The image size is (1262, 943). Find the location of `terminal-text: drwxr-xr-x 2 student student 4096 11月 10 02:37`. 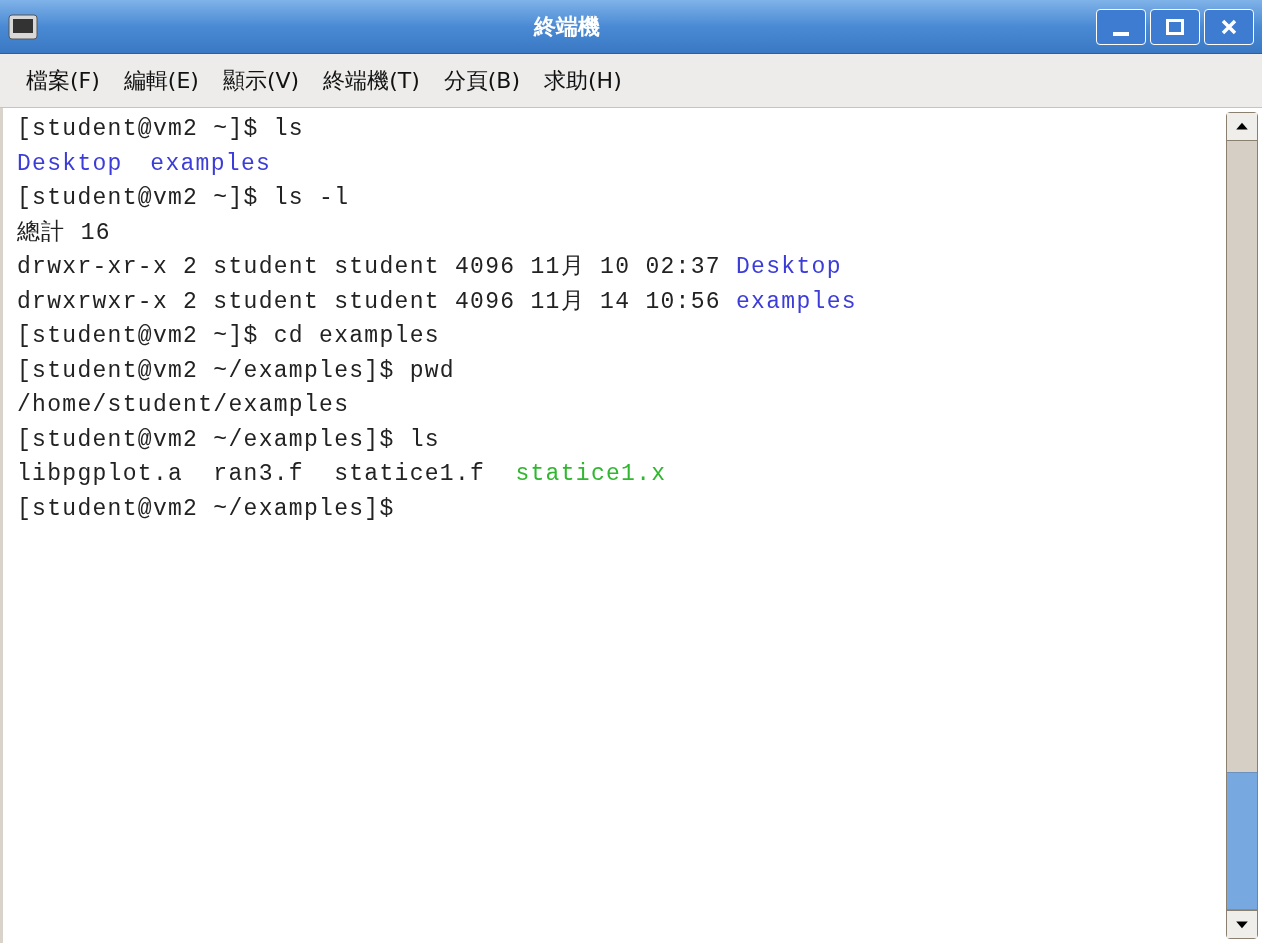

terminal-text: drwxr-xr-x 2 student student 4096 11月 10 02:37 is located at coordinates (369, 267).